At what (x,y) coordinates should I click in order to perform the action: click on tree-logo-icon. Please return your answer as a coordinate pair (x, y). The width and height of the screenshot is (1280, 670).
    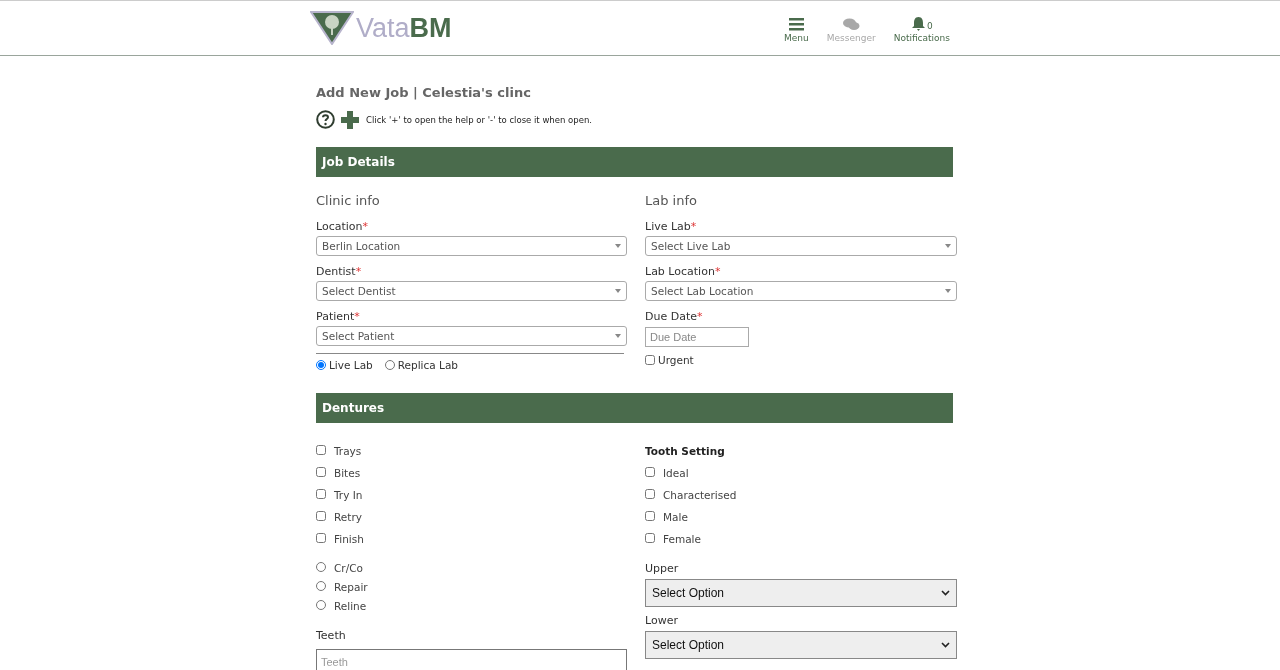
    Looking at the image, I should click on (332, 28).